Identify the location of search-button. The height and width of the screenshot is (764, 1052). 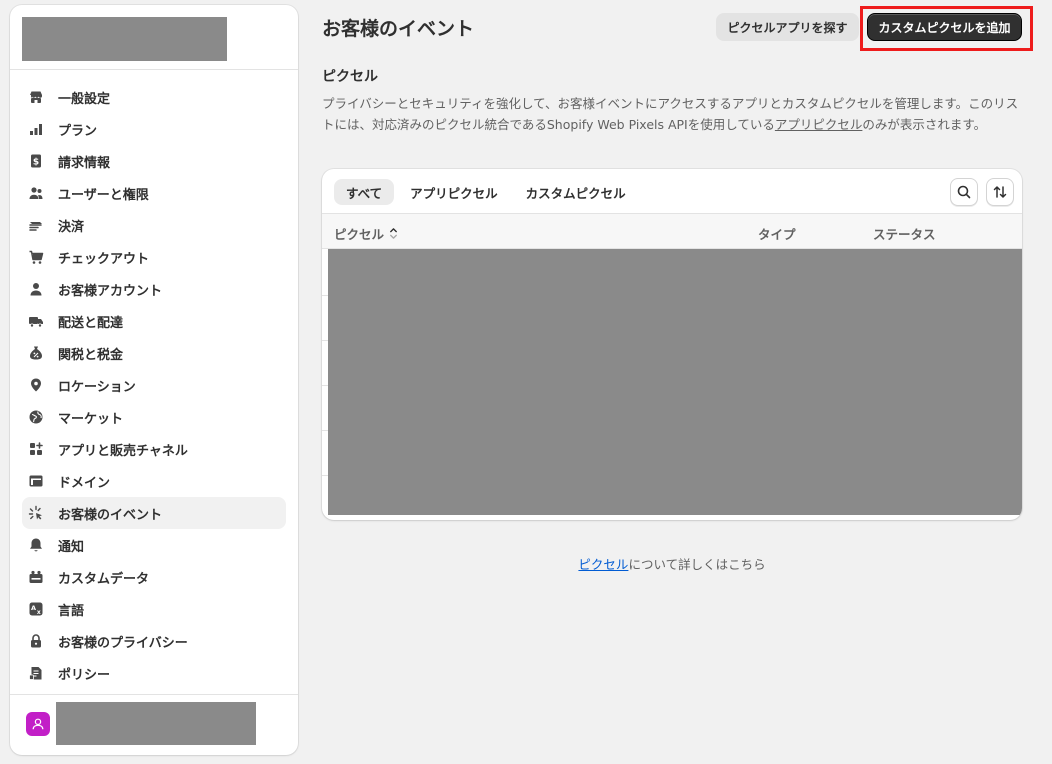
(964, 192).